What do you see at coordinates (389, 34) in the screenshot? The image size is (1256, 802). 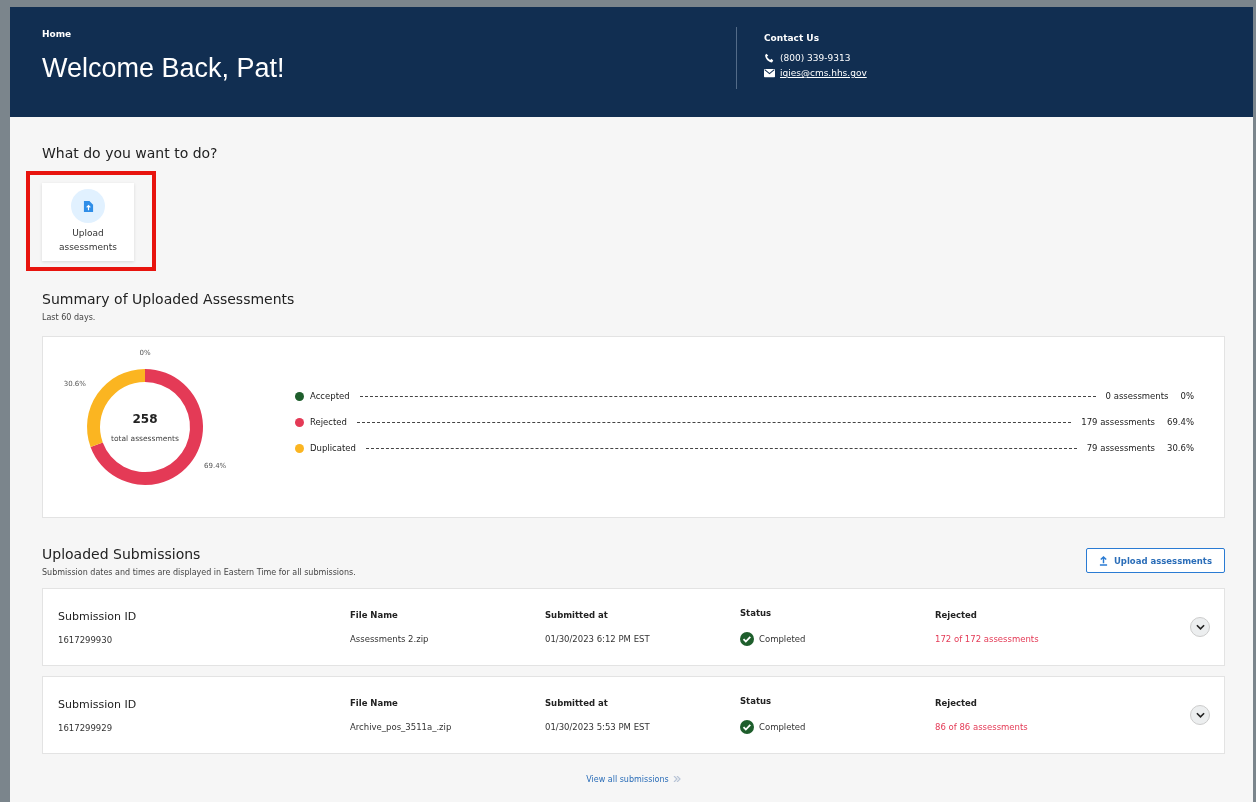 I see `breadcrumb-link: Home` at bounding box center [389, 34].